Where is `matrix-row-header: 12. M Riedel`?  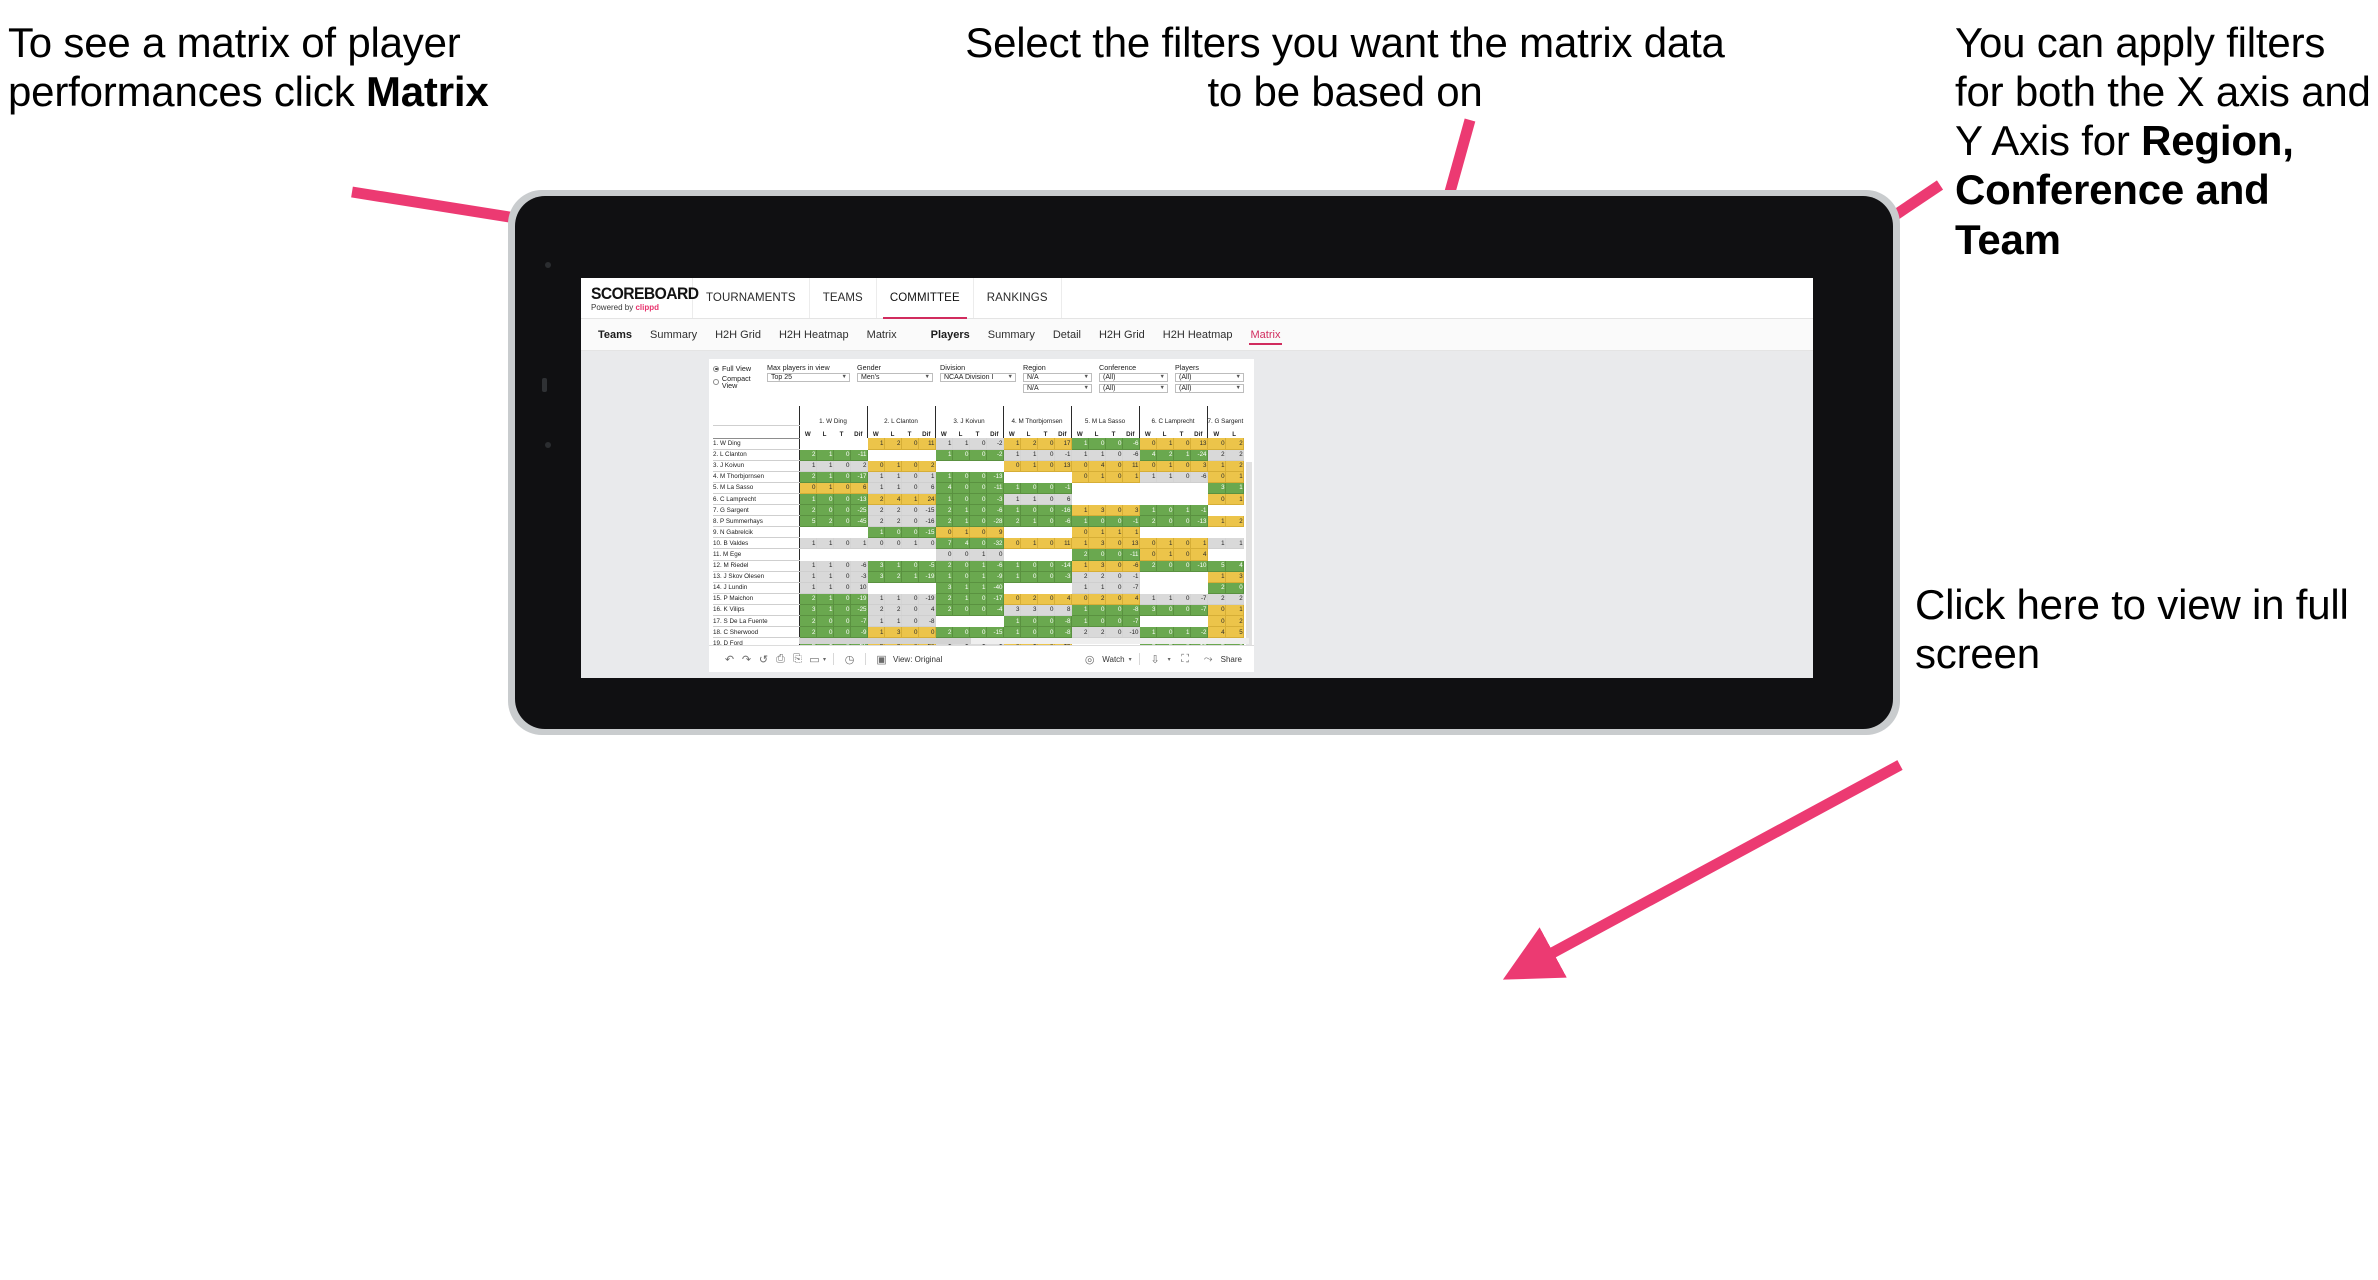 matrix-row-header: 12. M Riedel is located at coordinates (756, 566).